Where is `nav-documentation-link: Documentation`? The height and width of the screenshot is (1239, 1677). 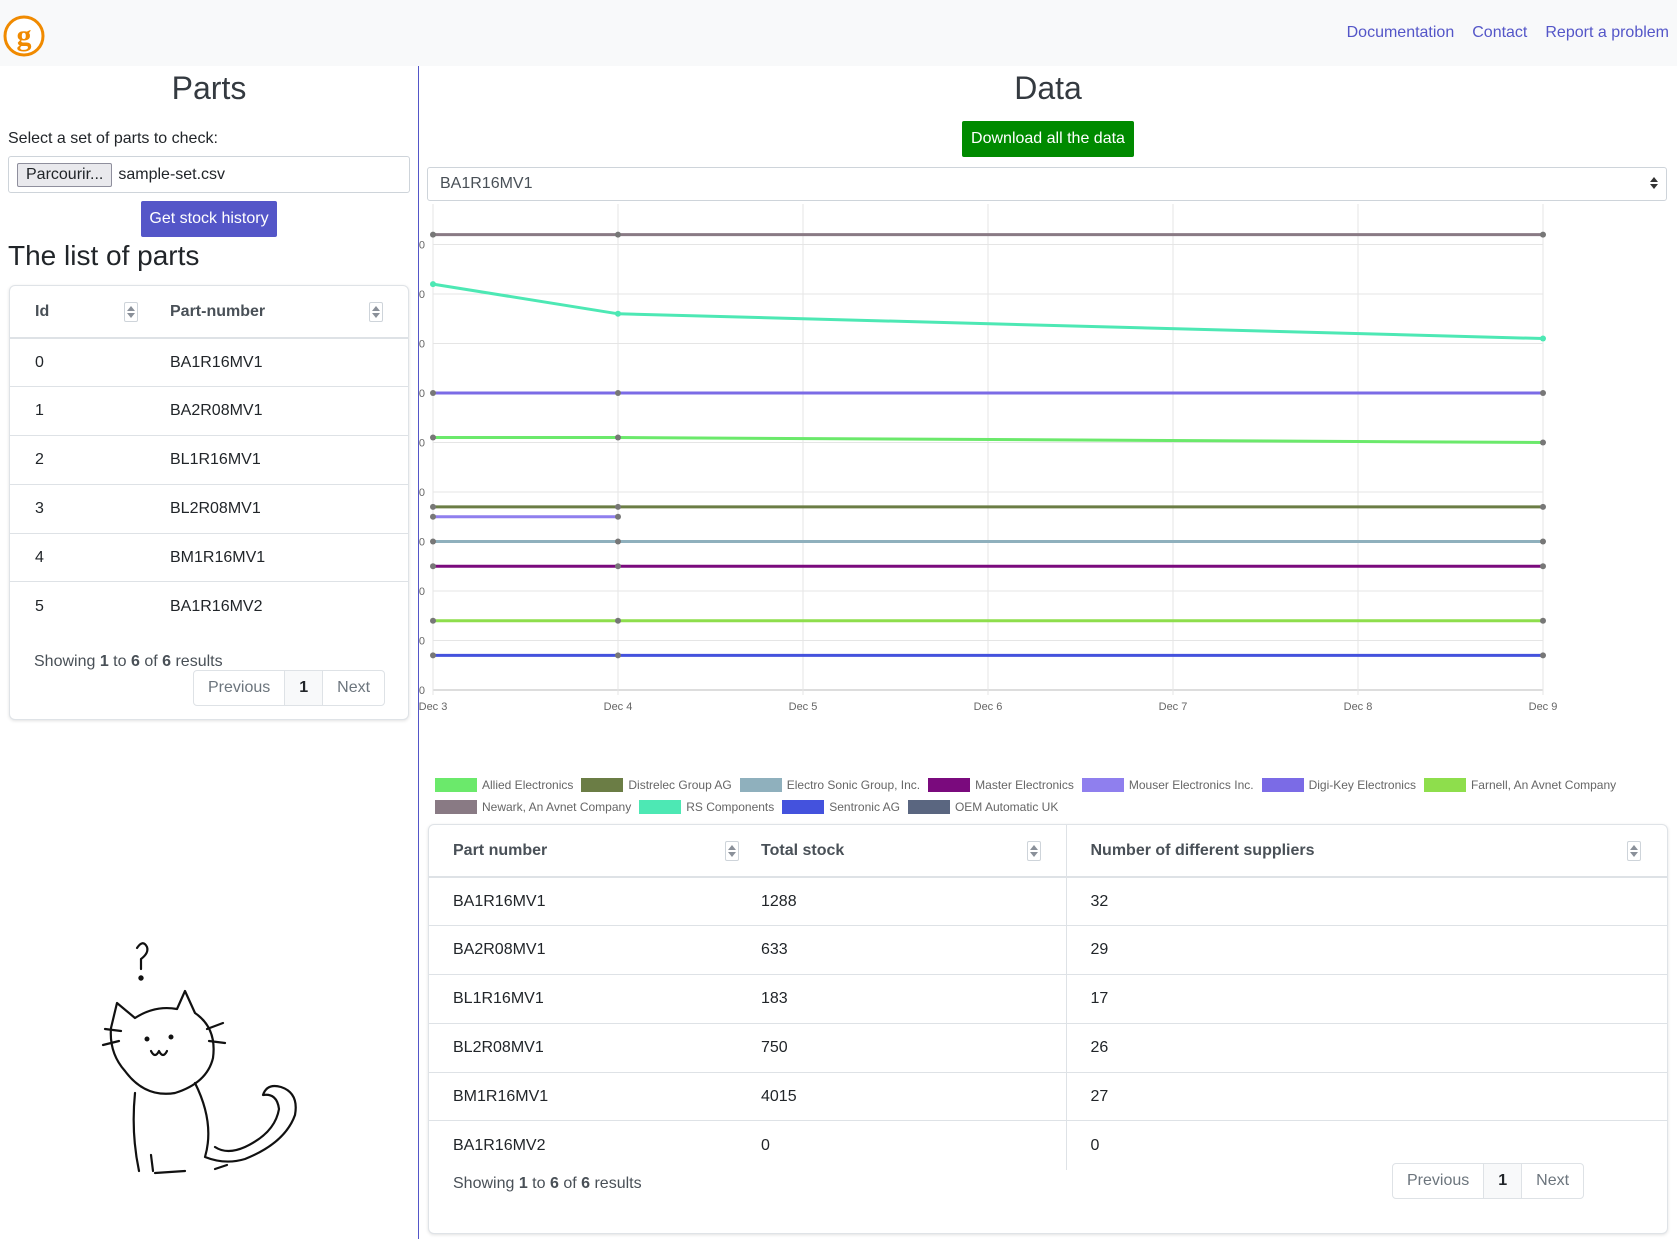 nav-documentation-link: Documentation is located at coordinates (1401, 33).